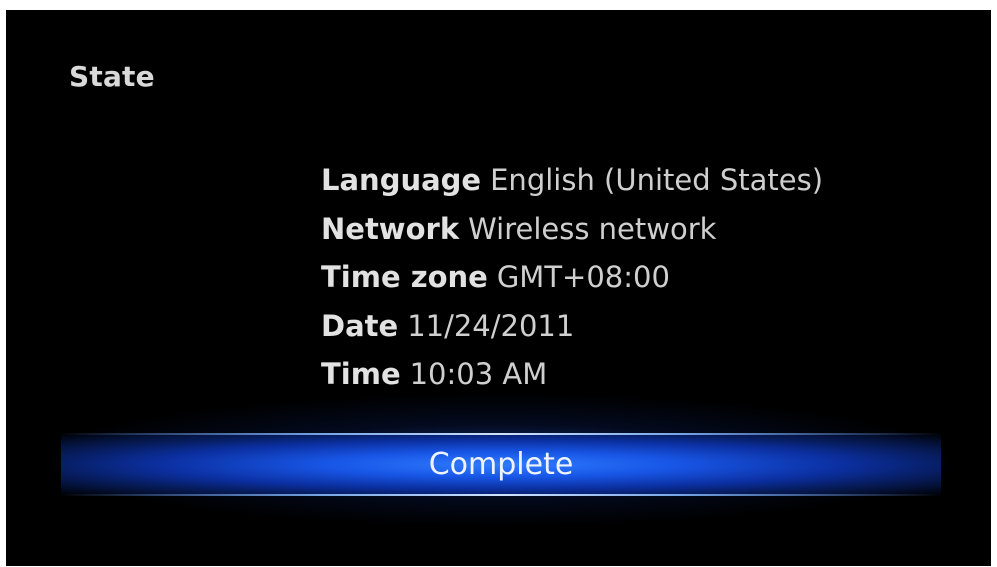  I want to click on complete-button: Complete, so click(501, 464).